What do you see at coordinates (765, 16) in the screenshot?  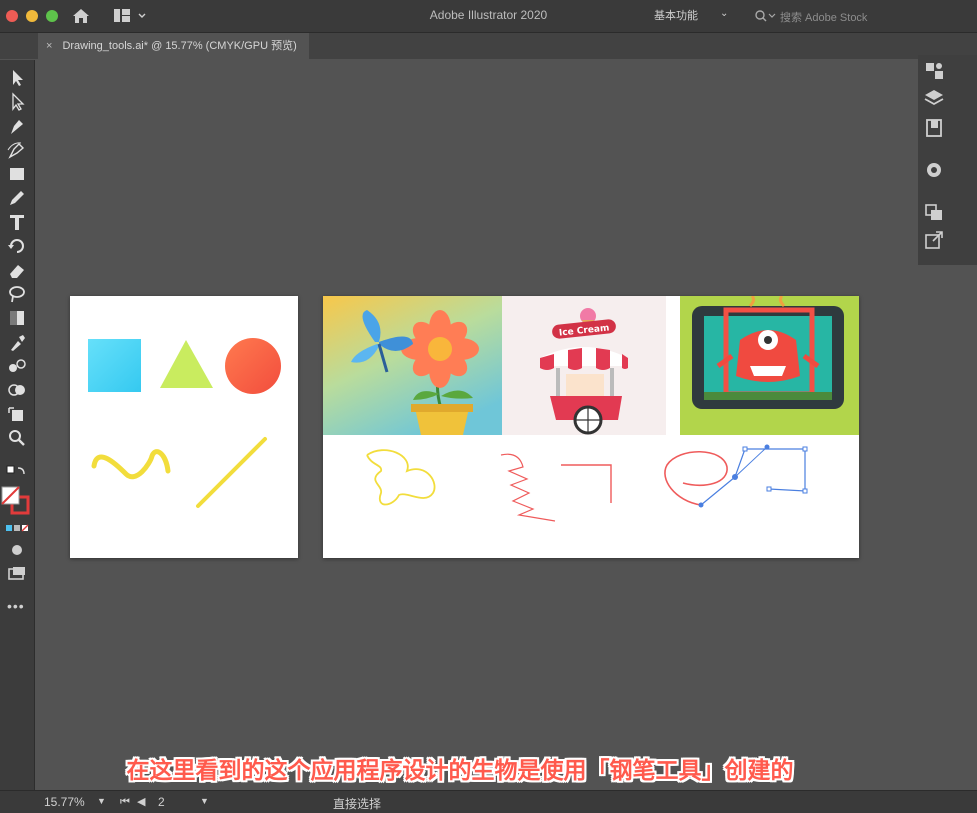 I see `search-icon` at bounding box center [765, 16].